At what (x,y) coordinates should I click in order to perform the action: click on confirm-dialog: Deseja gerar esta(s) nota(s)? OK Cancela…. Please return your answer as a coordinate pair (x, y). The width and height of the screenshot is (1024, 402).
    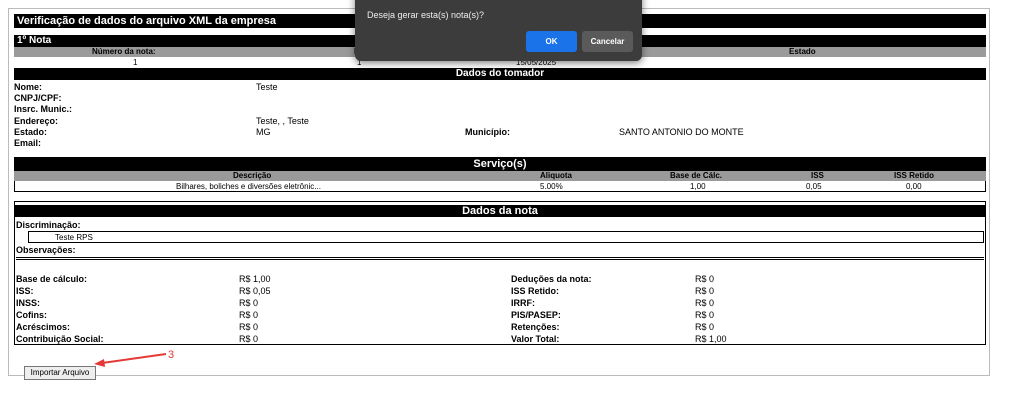
    Looking at the image, I should click on (498, 30).